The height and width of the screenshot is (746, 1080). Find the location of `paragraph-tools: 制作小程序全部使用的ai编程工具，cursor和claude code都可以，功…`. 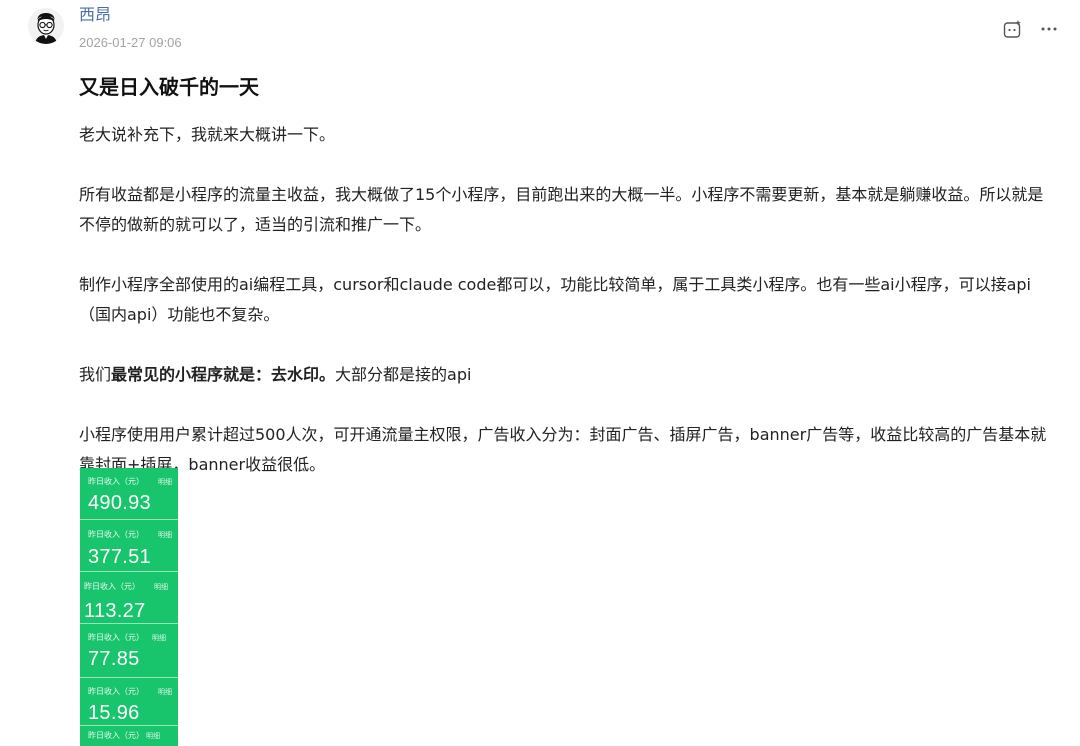

paragraph-tools: 制作小程序全部使用的ai编程工具，cursor和claude code都可以，功… is located at coordinates (555, 299).